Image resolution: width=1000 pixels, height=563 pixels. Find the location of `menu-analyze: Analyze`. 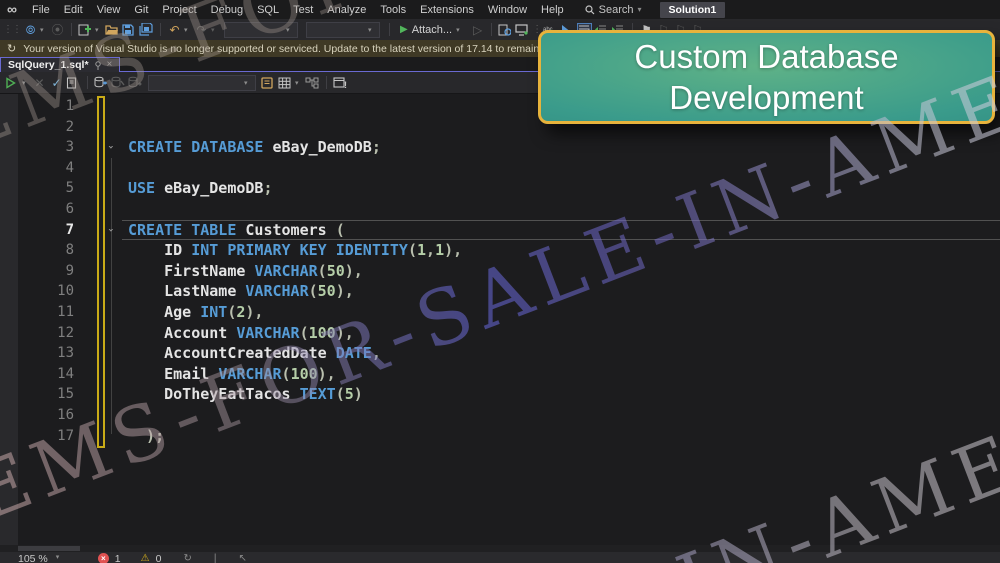

menu-analyze: Analyze is located at coordinates (346, 10).